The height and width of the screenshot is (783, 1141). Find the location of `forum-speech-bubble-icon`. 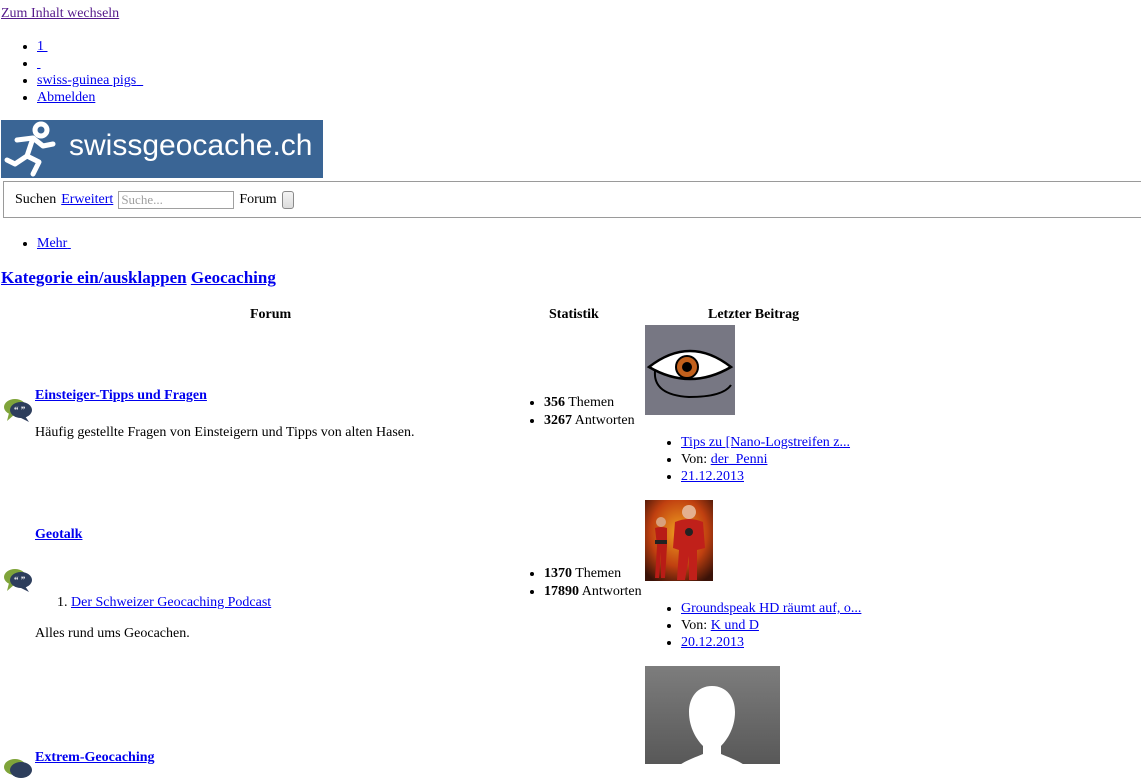

forum-speech-bubble-icon is located at coordinates (18, 768).